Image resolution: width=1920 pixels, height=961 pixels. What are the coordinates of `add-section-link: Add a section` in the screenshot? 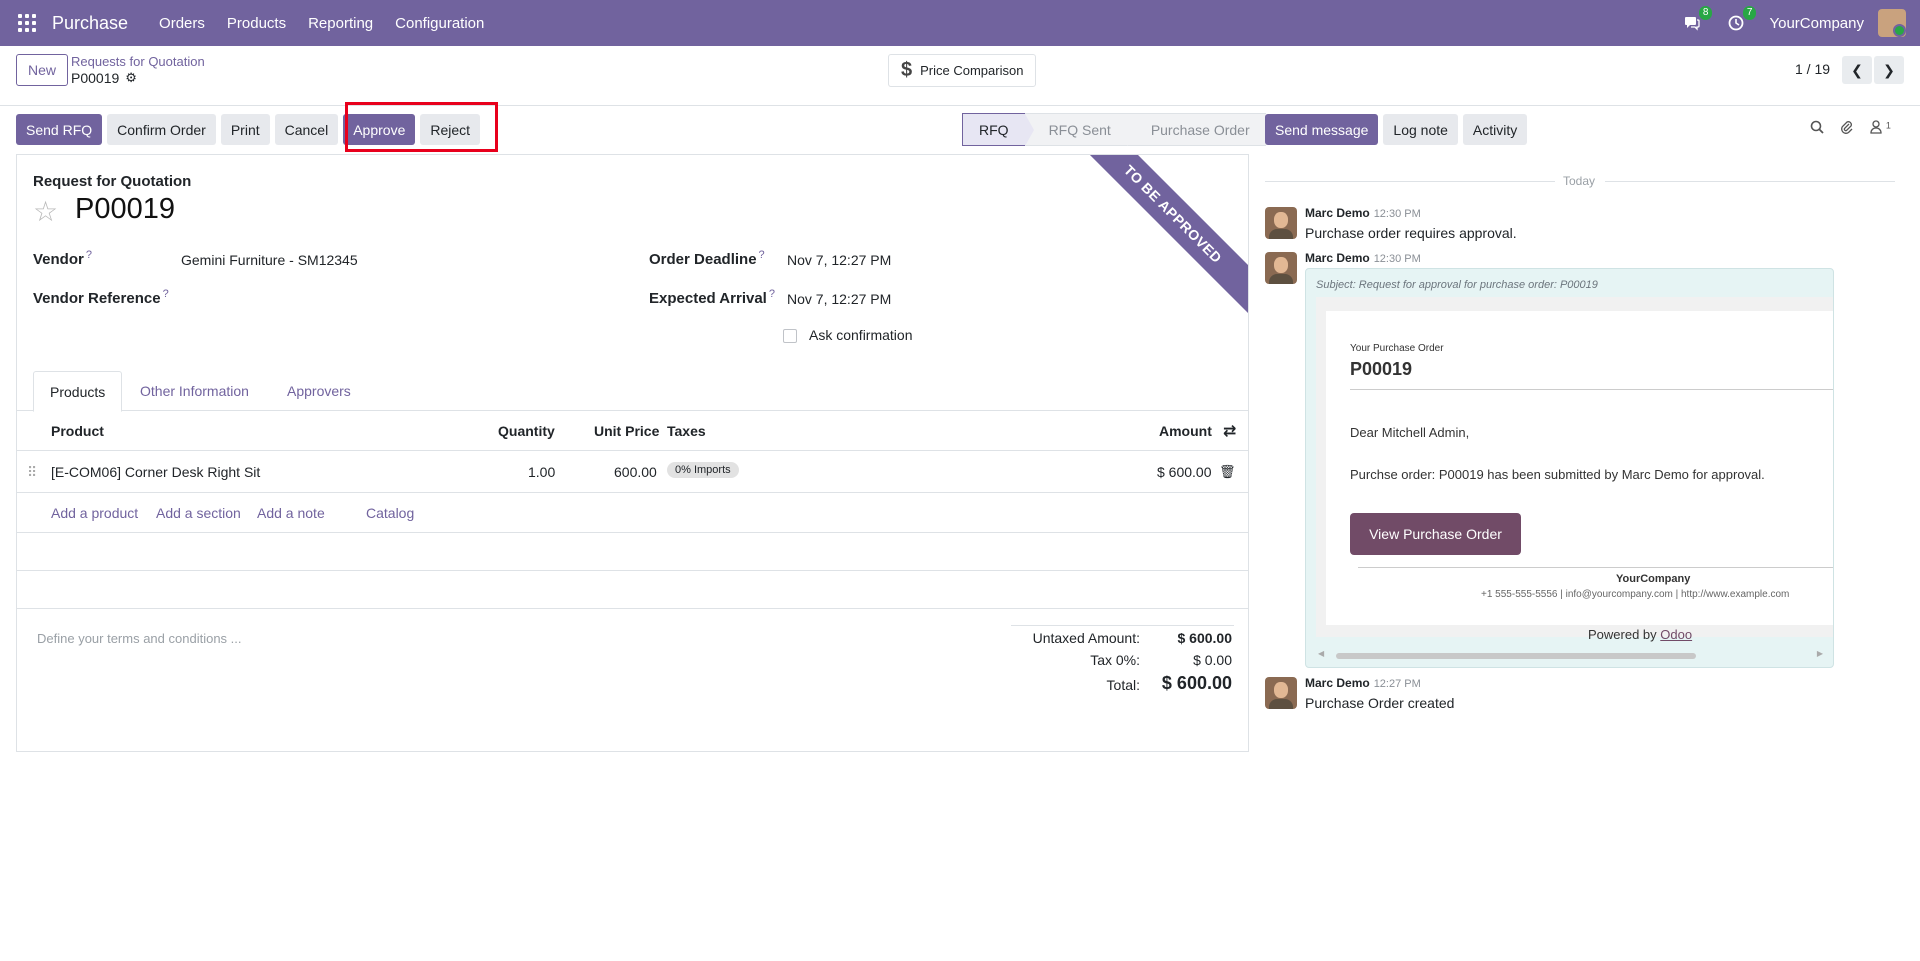 It's located at (198, 513).